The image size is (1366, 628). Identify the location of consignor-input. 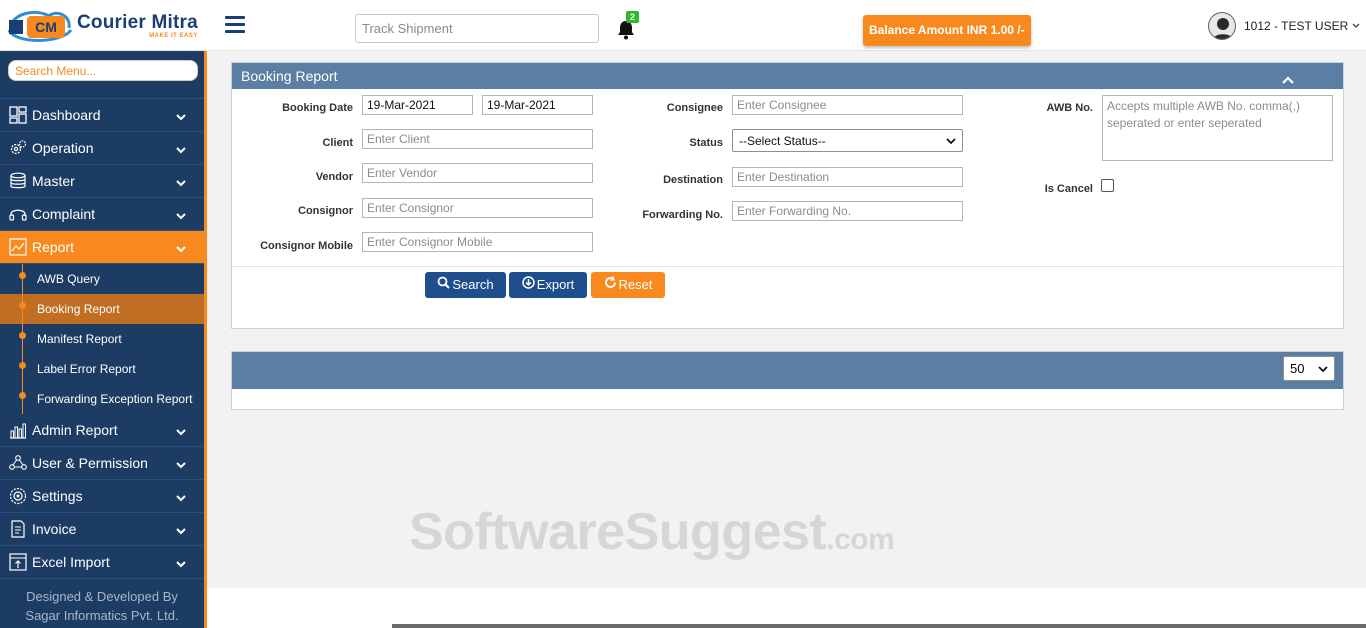
(477, 208).